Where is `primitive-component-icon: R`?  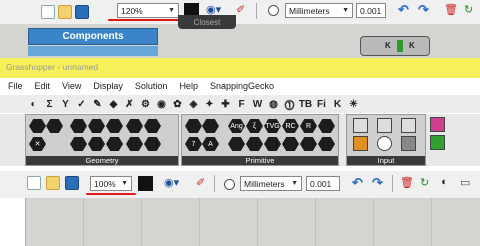 primitive-component-icon: R is located at coordinates (308, 126).